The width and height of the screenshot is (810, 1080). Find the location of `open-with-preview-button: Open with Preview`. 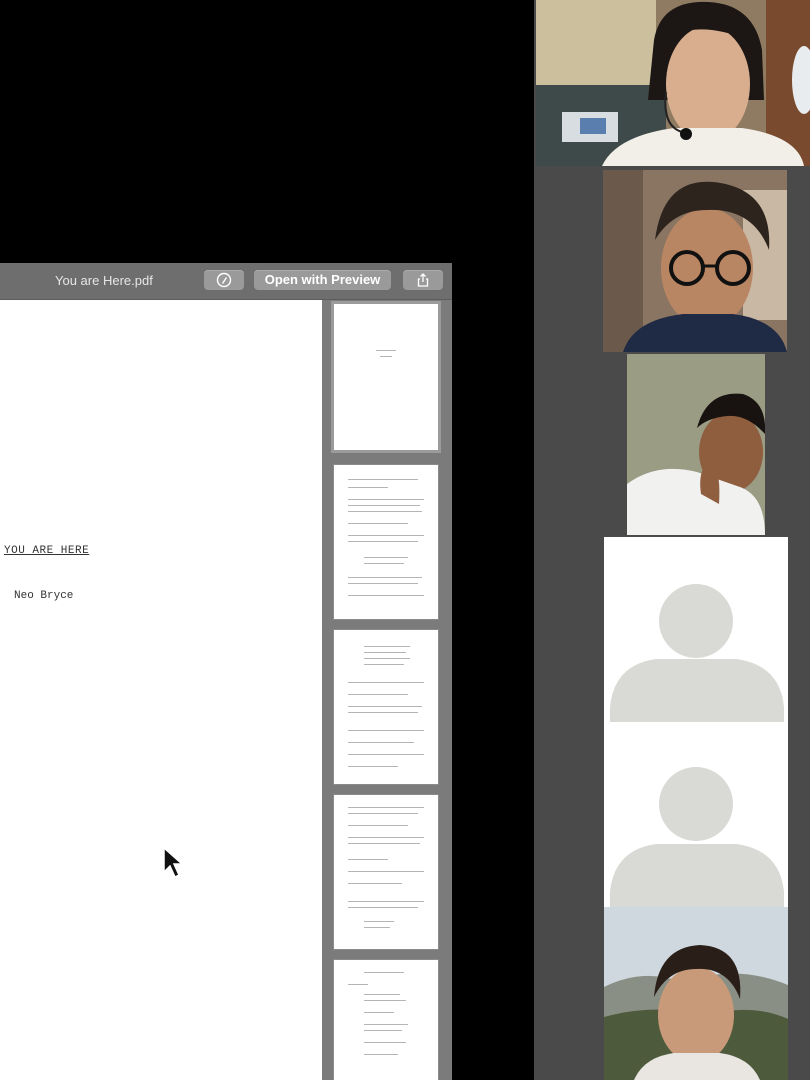

open-with-preview-button: Open with Preview is located at coordinates (322, 280).